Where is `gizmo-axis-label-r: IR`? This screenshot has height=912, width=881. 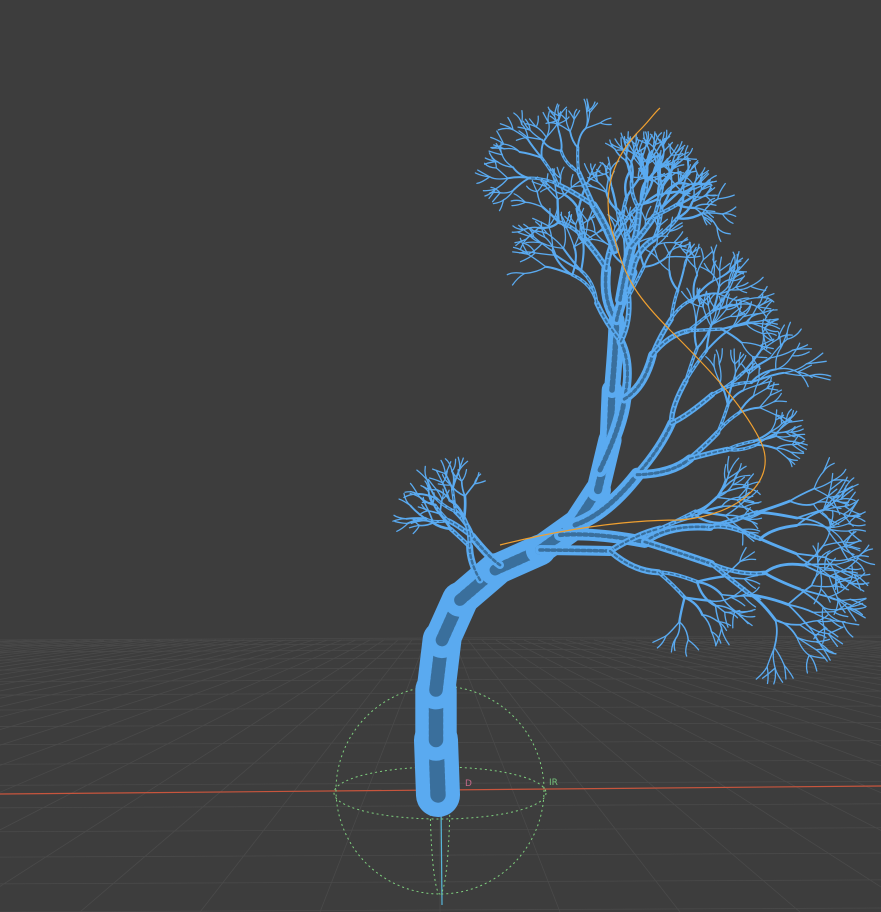
gizmo-axis-label-r: IR is located at coordinates (553, 783).